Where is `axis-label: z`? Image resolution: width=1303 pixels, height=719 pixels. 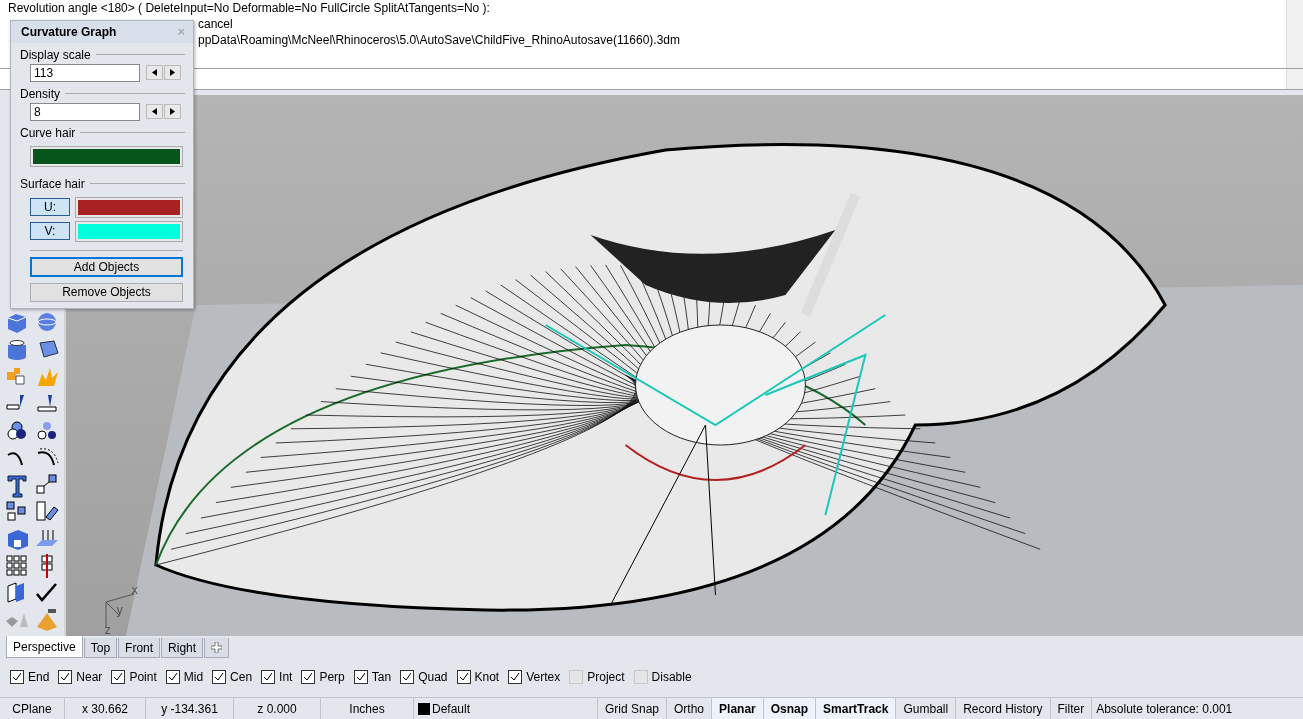
axis-label: z is located at coordinates (108, 629).